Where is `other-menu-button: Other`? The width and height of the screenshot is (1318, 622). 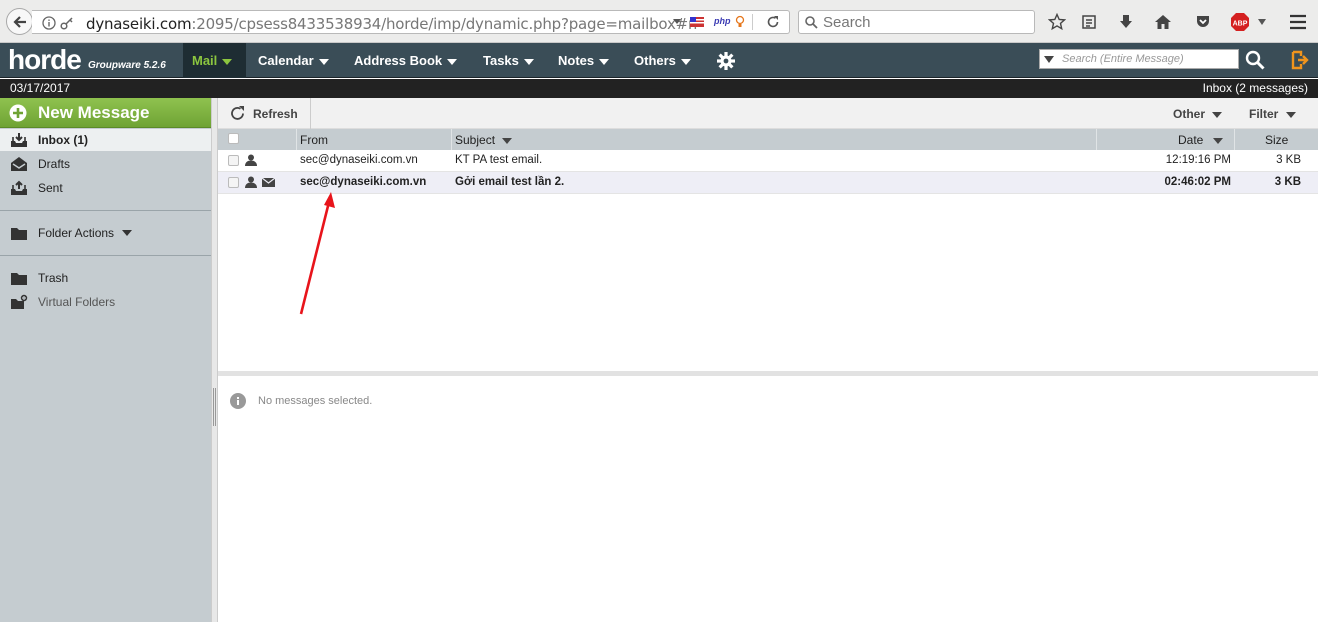 other-menu-button: Other is located at coordinates (1198, 114).